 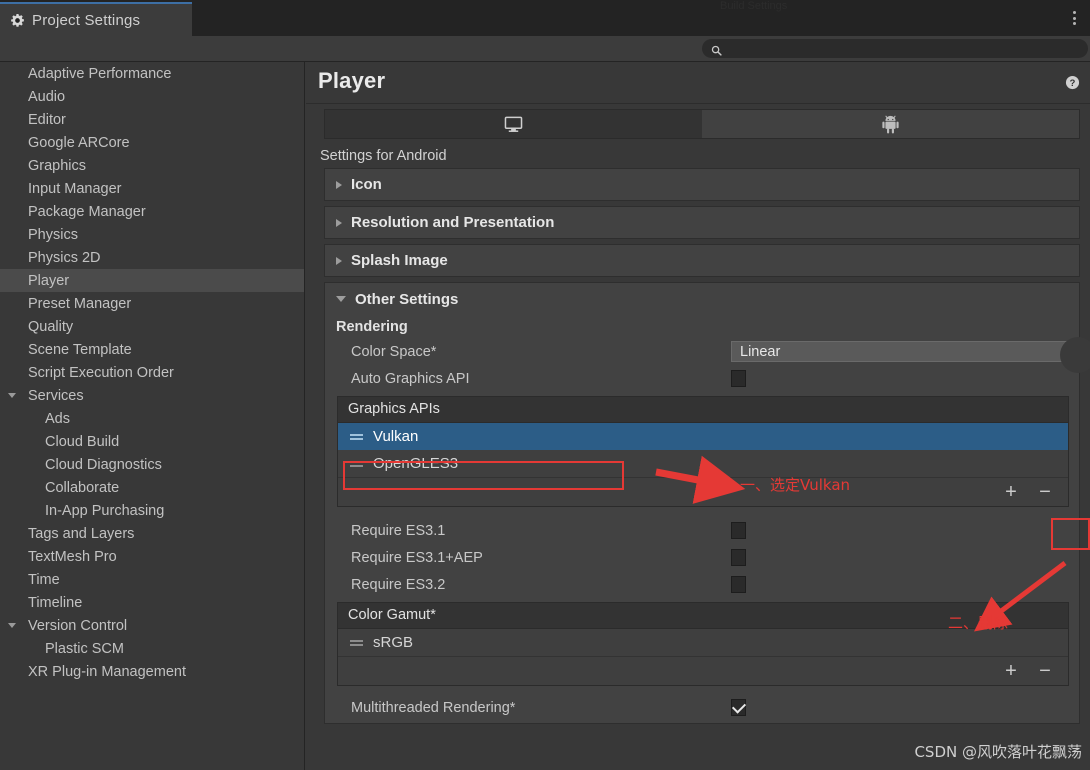 I want to click on search-box, so click(x=895, y=48).